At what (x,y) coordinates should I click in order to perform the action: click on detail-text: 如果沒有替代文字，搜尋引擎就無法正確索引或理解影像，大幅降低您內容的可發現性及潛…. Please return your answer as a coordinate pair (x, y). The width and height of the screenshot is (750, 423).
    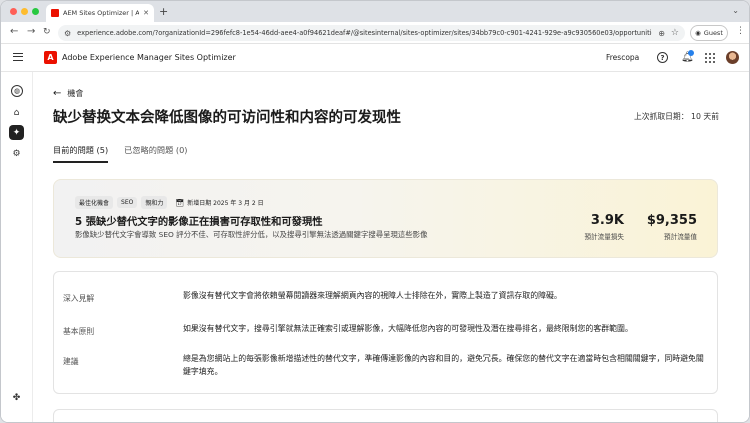
    Looking at the image, I should click on (408, 328).